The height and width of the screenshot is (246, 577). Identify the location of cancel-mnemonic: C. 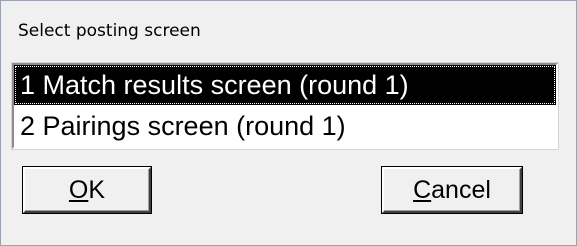
(422, 190).